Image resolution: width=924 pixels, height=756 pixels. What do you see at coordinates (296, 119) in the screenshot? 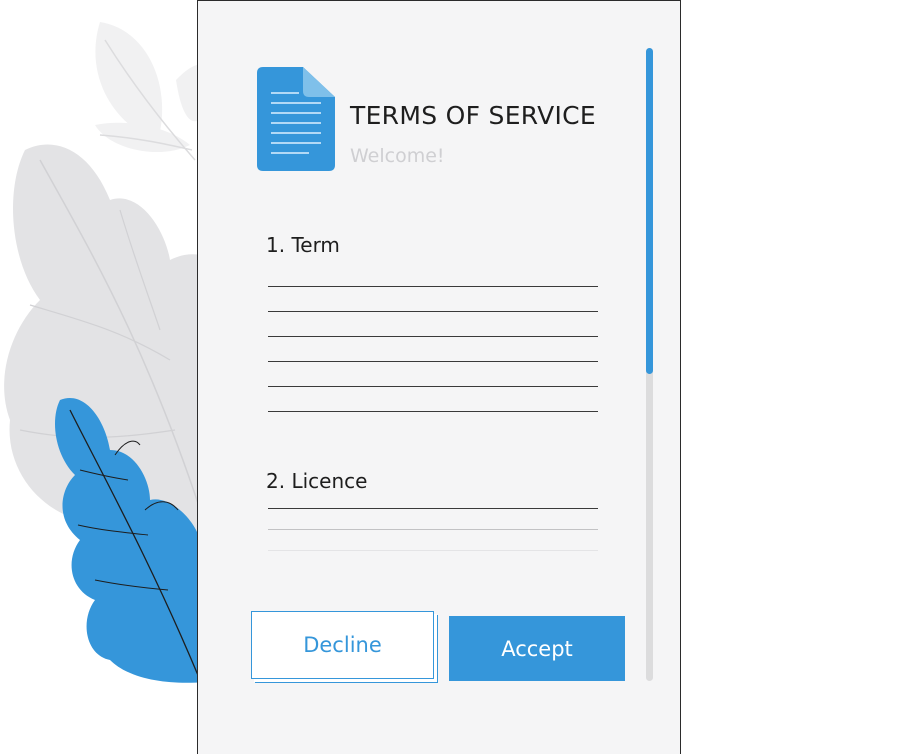
I see `document-icon` at bounding box center [296, 119].